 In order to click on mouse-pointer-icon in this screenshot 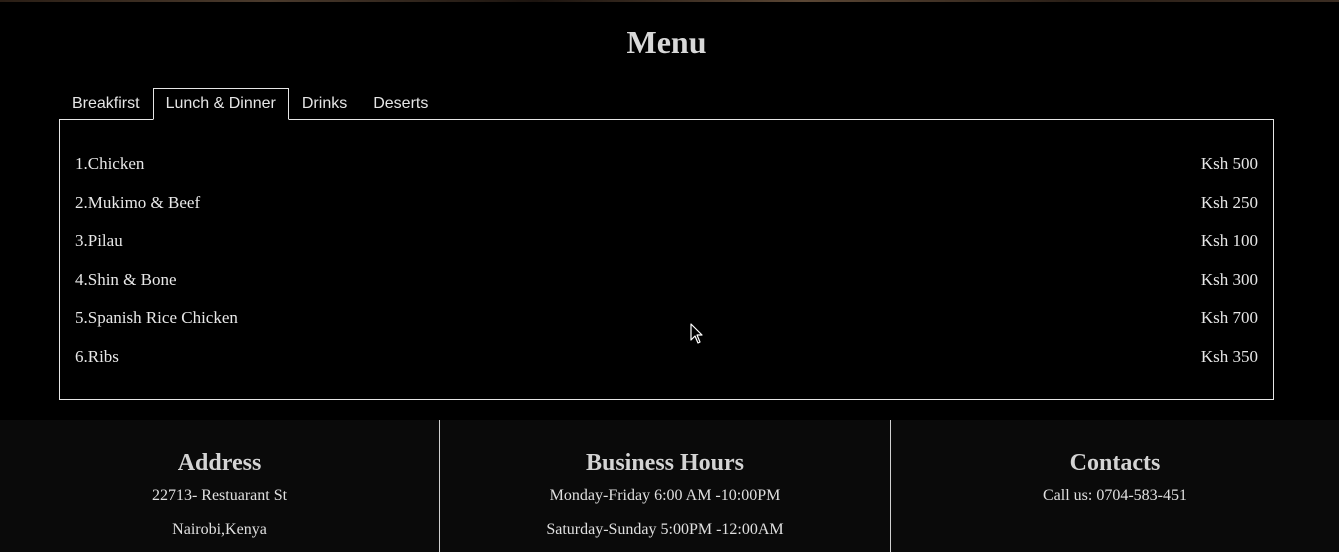, I will do `click(696, 333)`.